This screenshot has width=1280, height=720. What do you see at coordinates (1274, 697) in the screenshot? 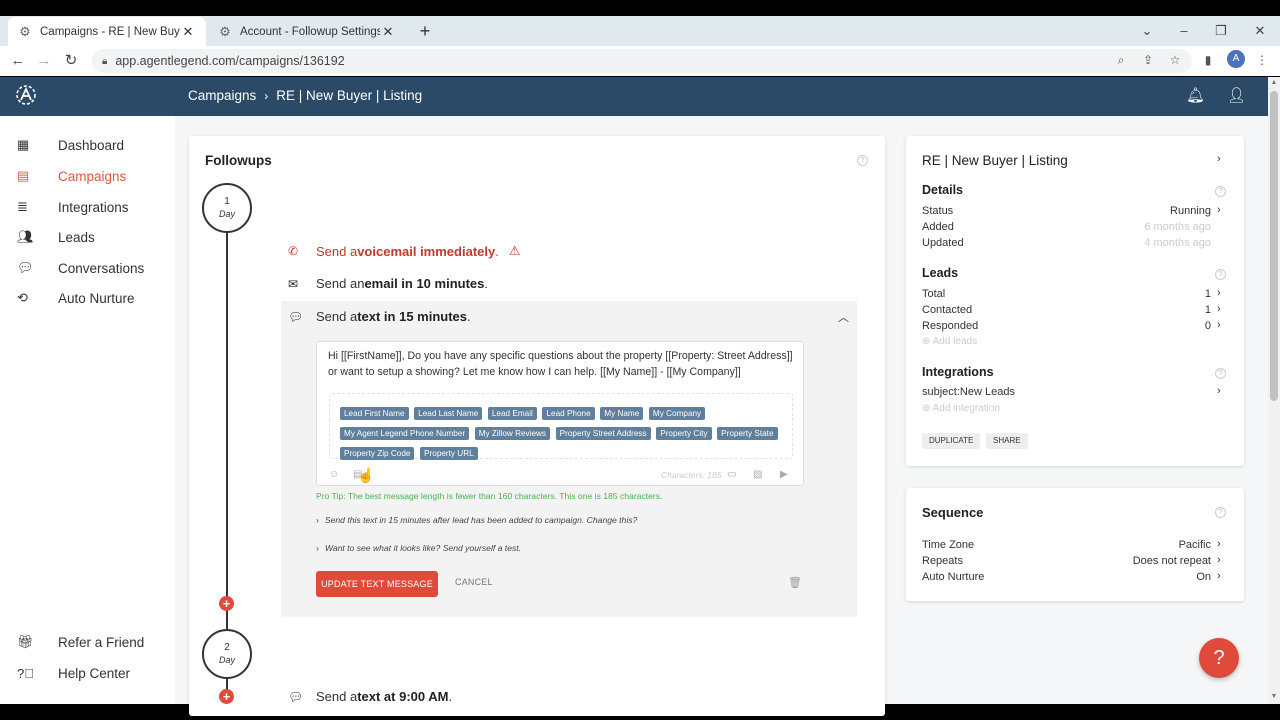
I see `scroll-down-icon: ▼` at bounding box center [1274, 697].